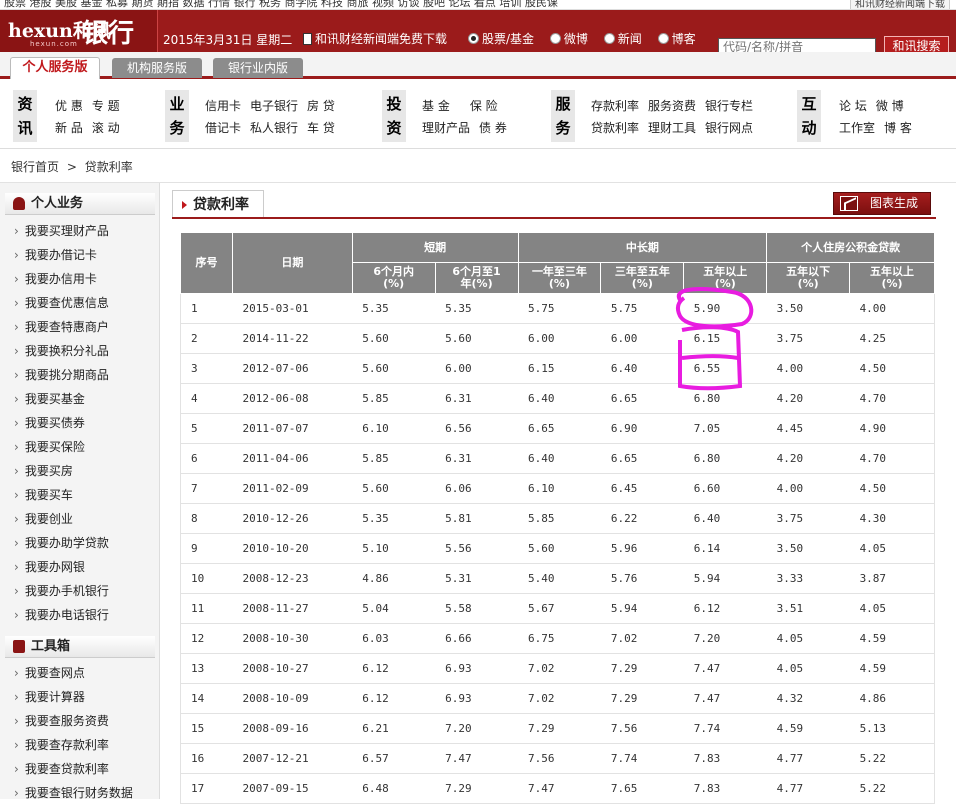  Describe the element at coordinates (725, 668) in the screenshot. I see `cell-rate: 7.47` at that location.